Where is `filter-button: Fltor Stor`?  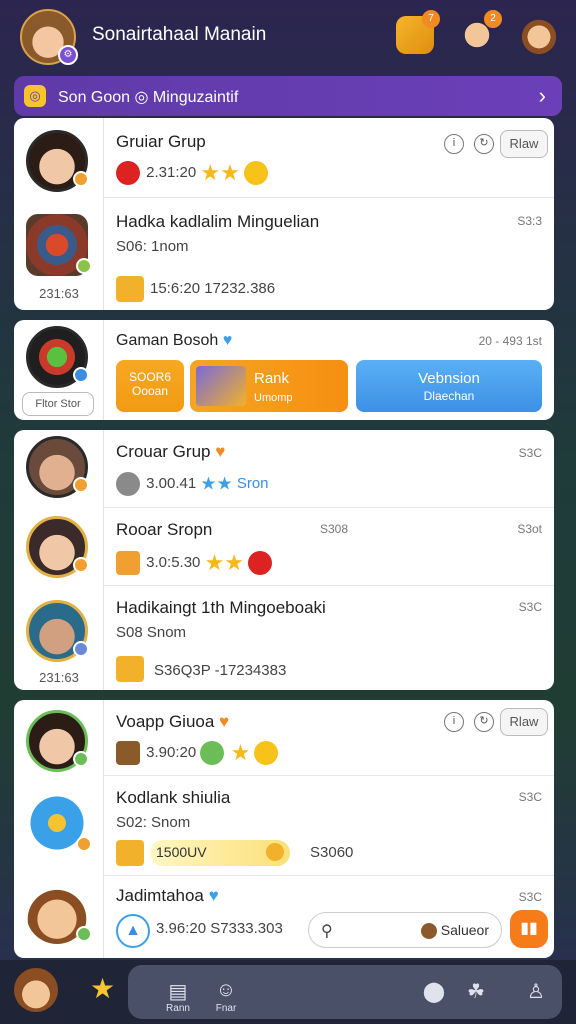 filter-button: Fltor Stor is located at coordinates (58, 404).